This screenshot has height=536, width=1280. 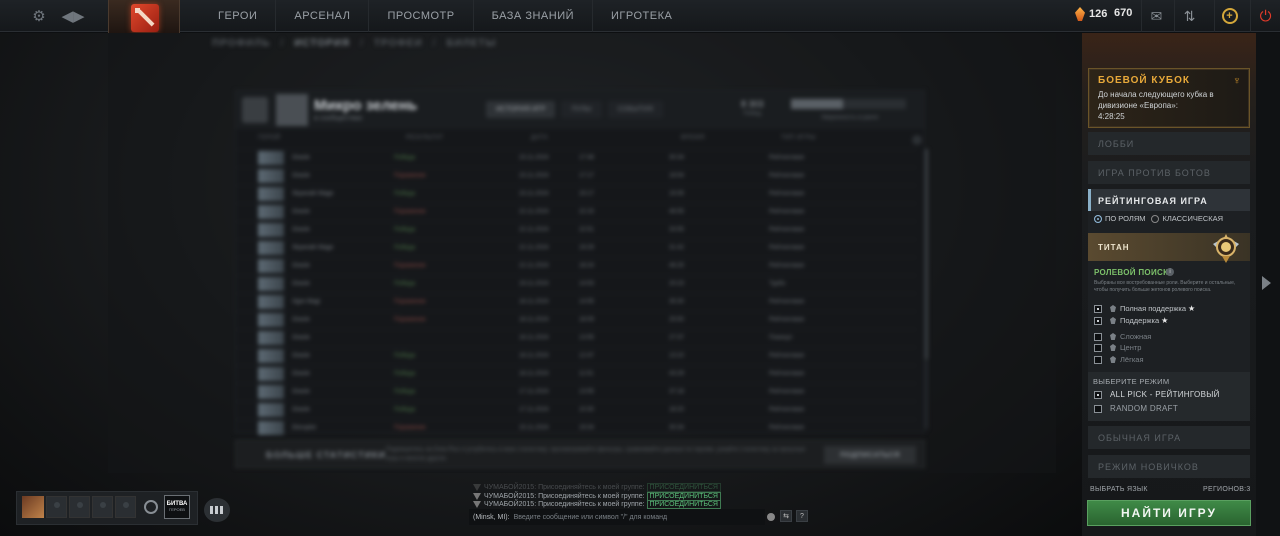 What do you see at coordinates (39, 16) in the screenshot?
I see `settings-gear-icon: ⚙` at bounding box center [39, 16].